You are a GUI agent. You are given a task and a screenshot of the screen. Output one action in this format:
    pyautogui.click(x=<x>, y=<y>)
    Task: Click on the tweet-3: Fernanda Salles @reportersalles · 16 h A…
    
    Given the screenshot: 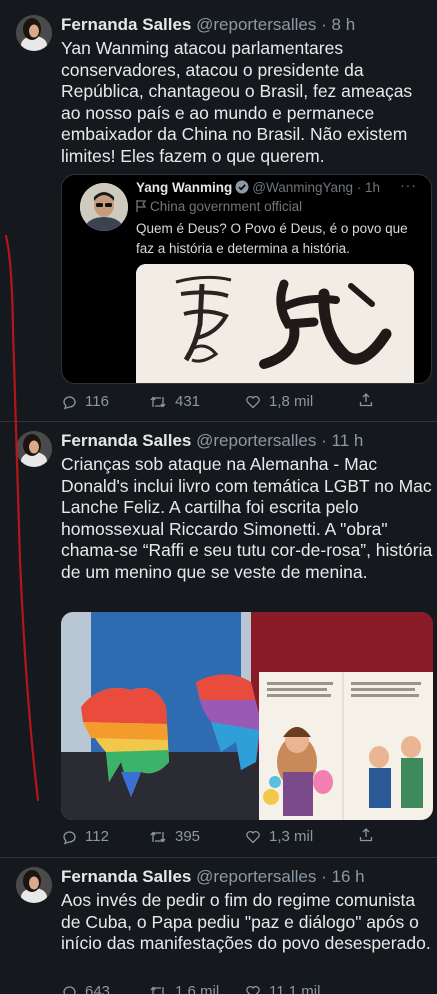 What is the action you would take?
    pyautogui.click(x=218, y=926)
    